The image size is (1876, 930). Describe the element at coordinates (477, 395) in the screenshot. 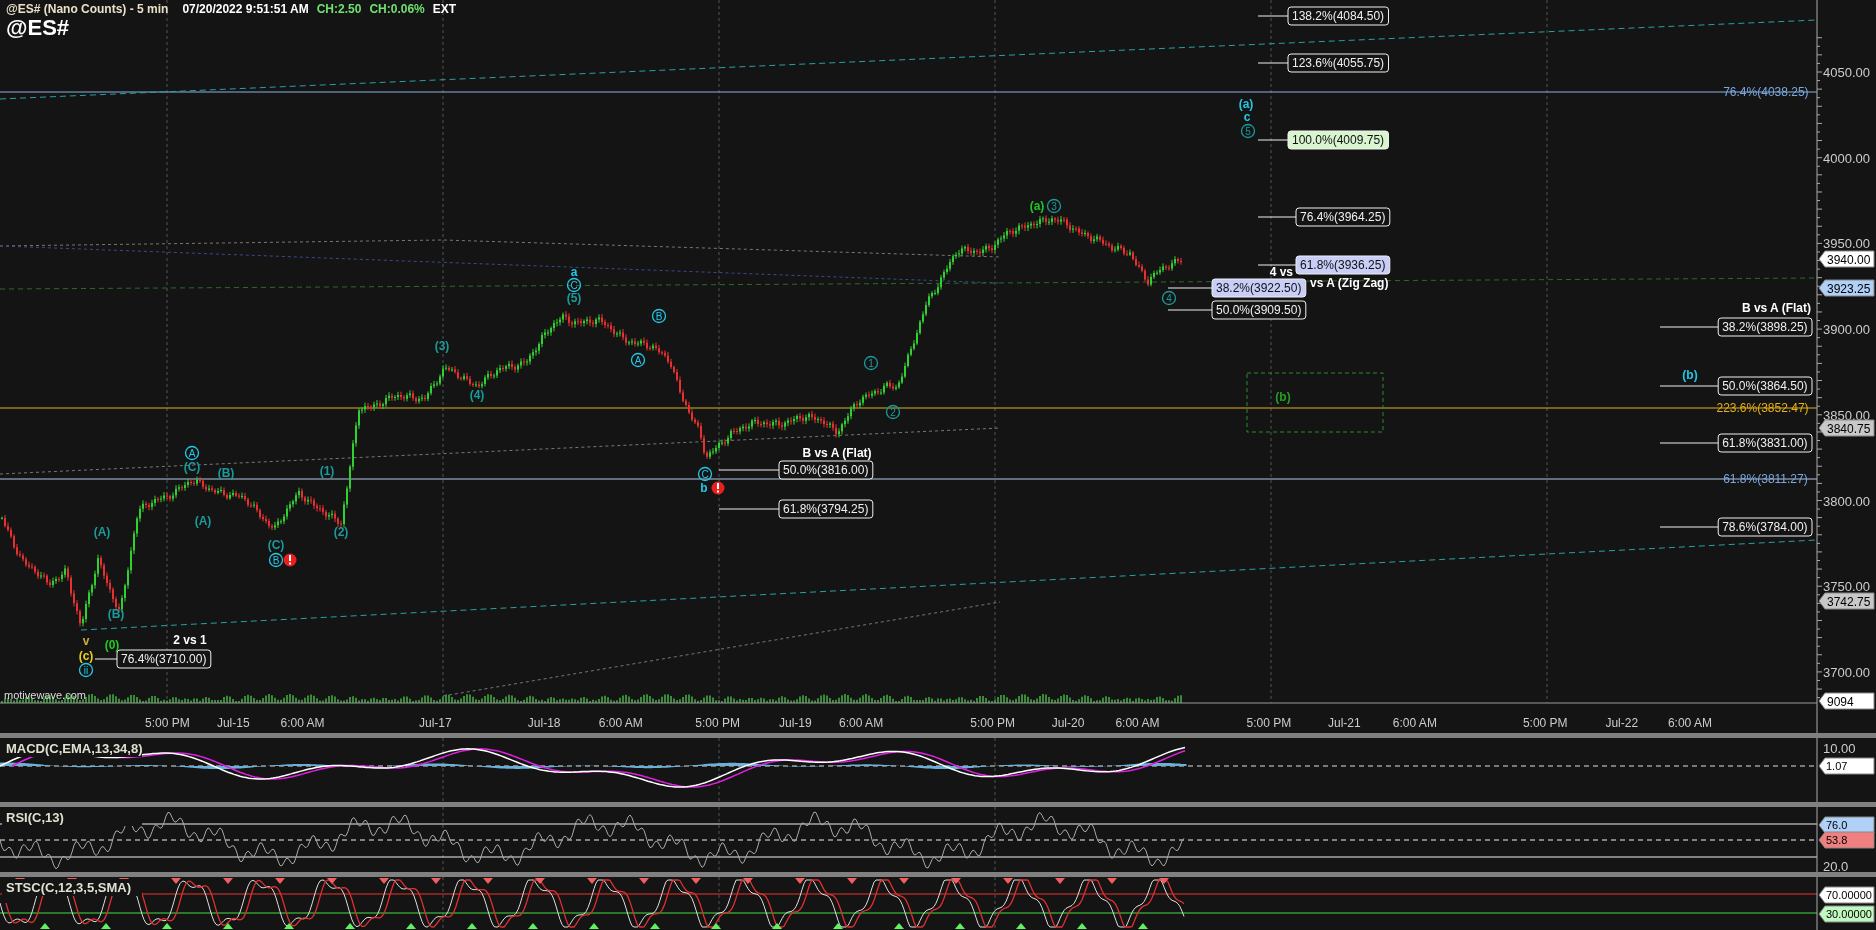

I see `wave-label: (4)` at that location.